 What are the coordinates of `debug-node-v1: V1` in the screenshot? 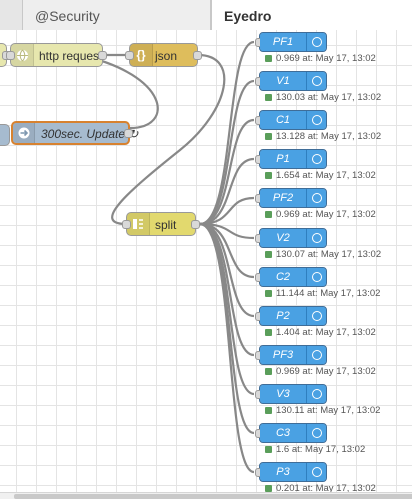 It's located at (291, 81).